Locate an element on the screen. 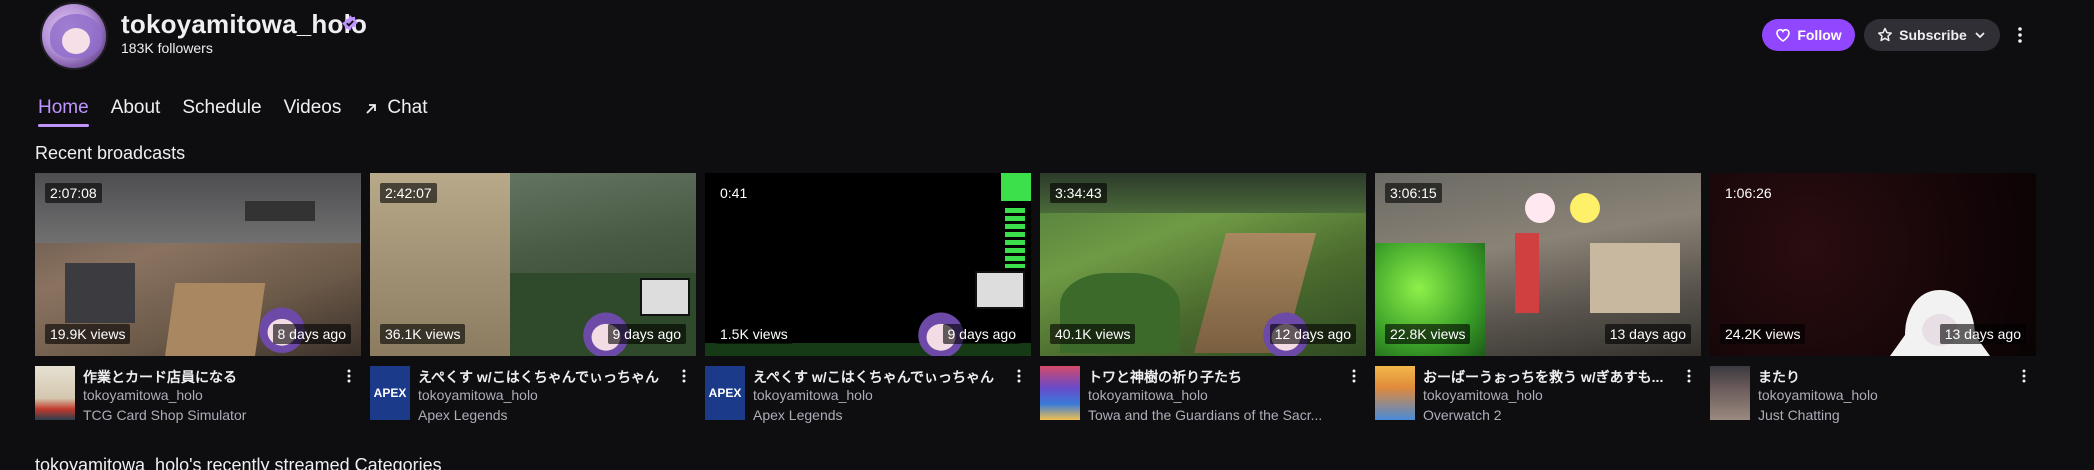 The height and width of the screenshot is (470, 2094). duration-badge: 2:42:07 is located at coordinates (408, 193).